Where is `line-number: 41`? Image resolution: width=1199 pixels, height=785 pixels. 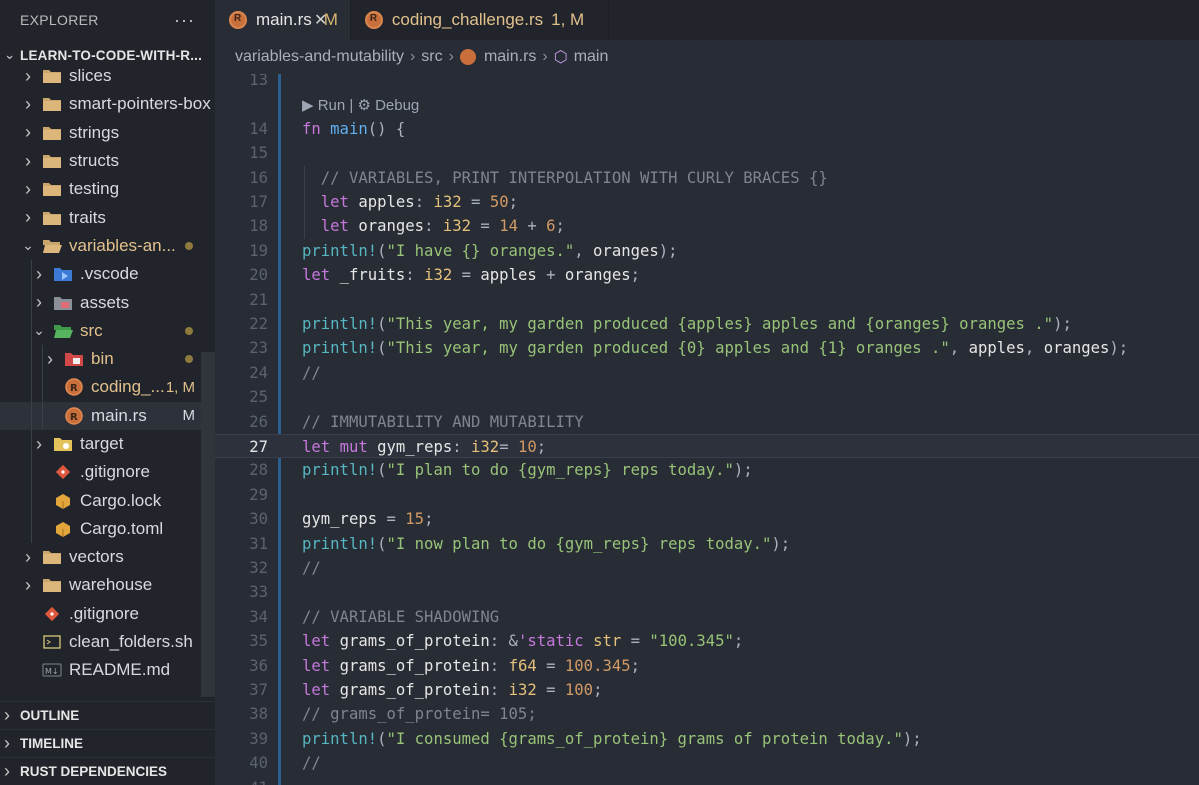
line-number: 41 is located at coordinates (241, 780).